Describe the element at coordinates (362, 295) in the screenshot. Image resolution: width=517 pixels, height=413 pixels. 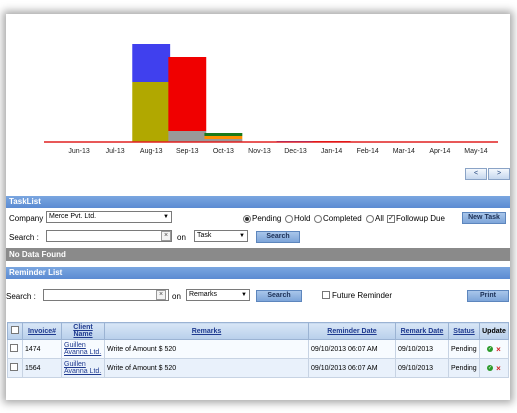
I see `future-reminder-label: Future Reminder` at that location.